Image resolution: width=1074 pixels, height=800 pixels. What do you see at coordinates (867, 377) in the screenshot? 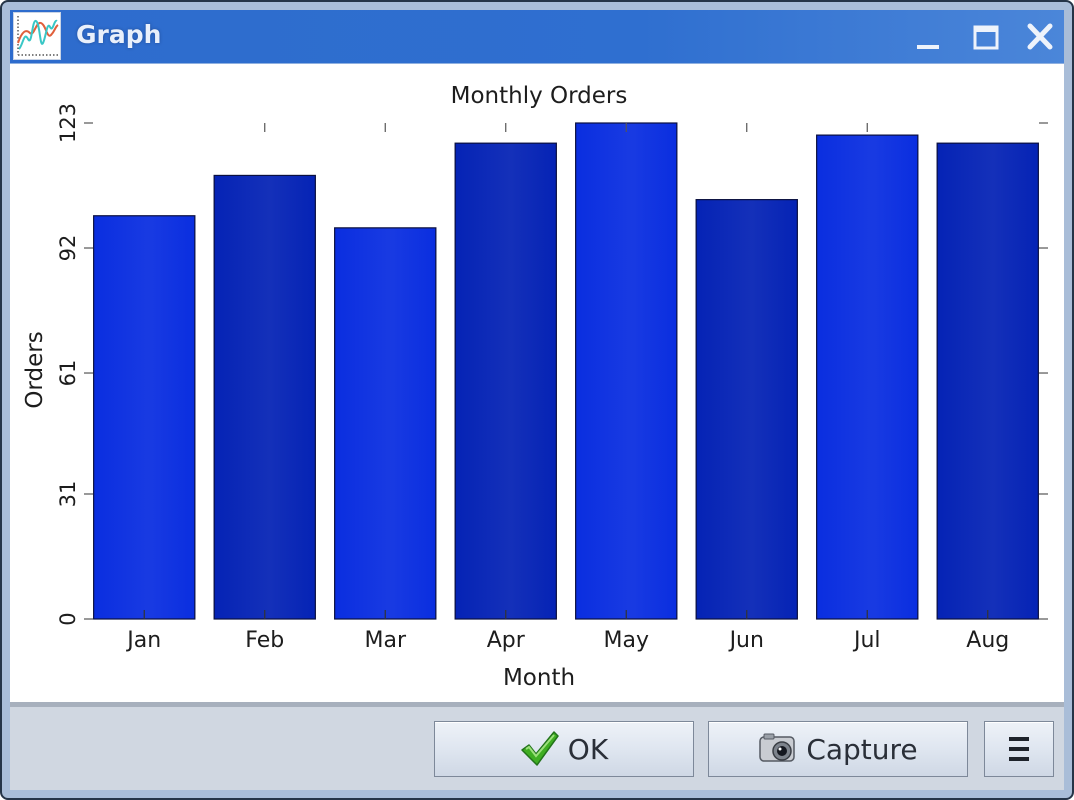
I see `bar-jul` at bounding box center [867, 377].